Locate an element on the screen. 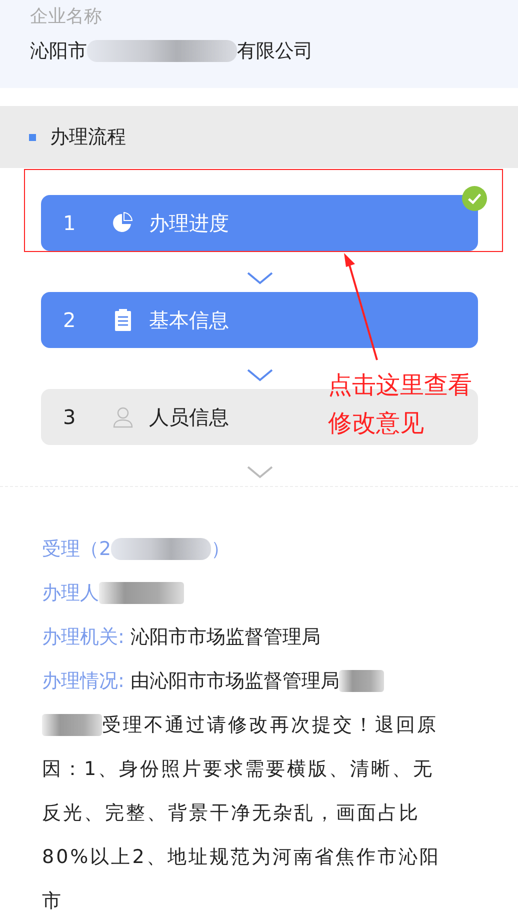 The image size is (518, 917). square-icon is located at coordinates (32, 137).